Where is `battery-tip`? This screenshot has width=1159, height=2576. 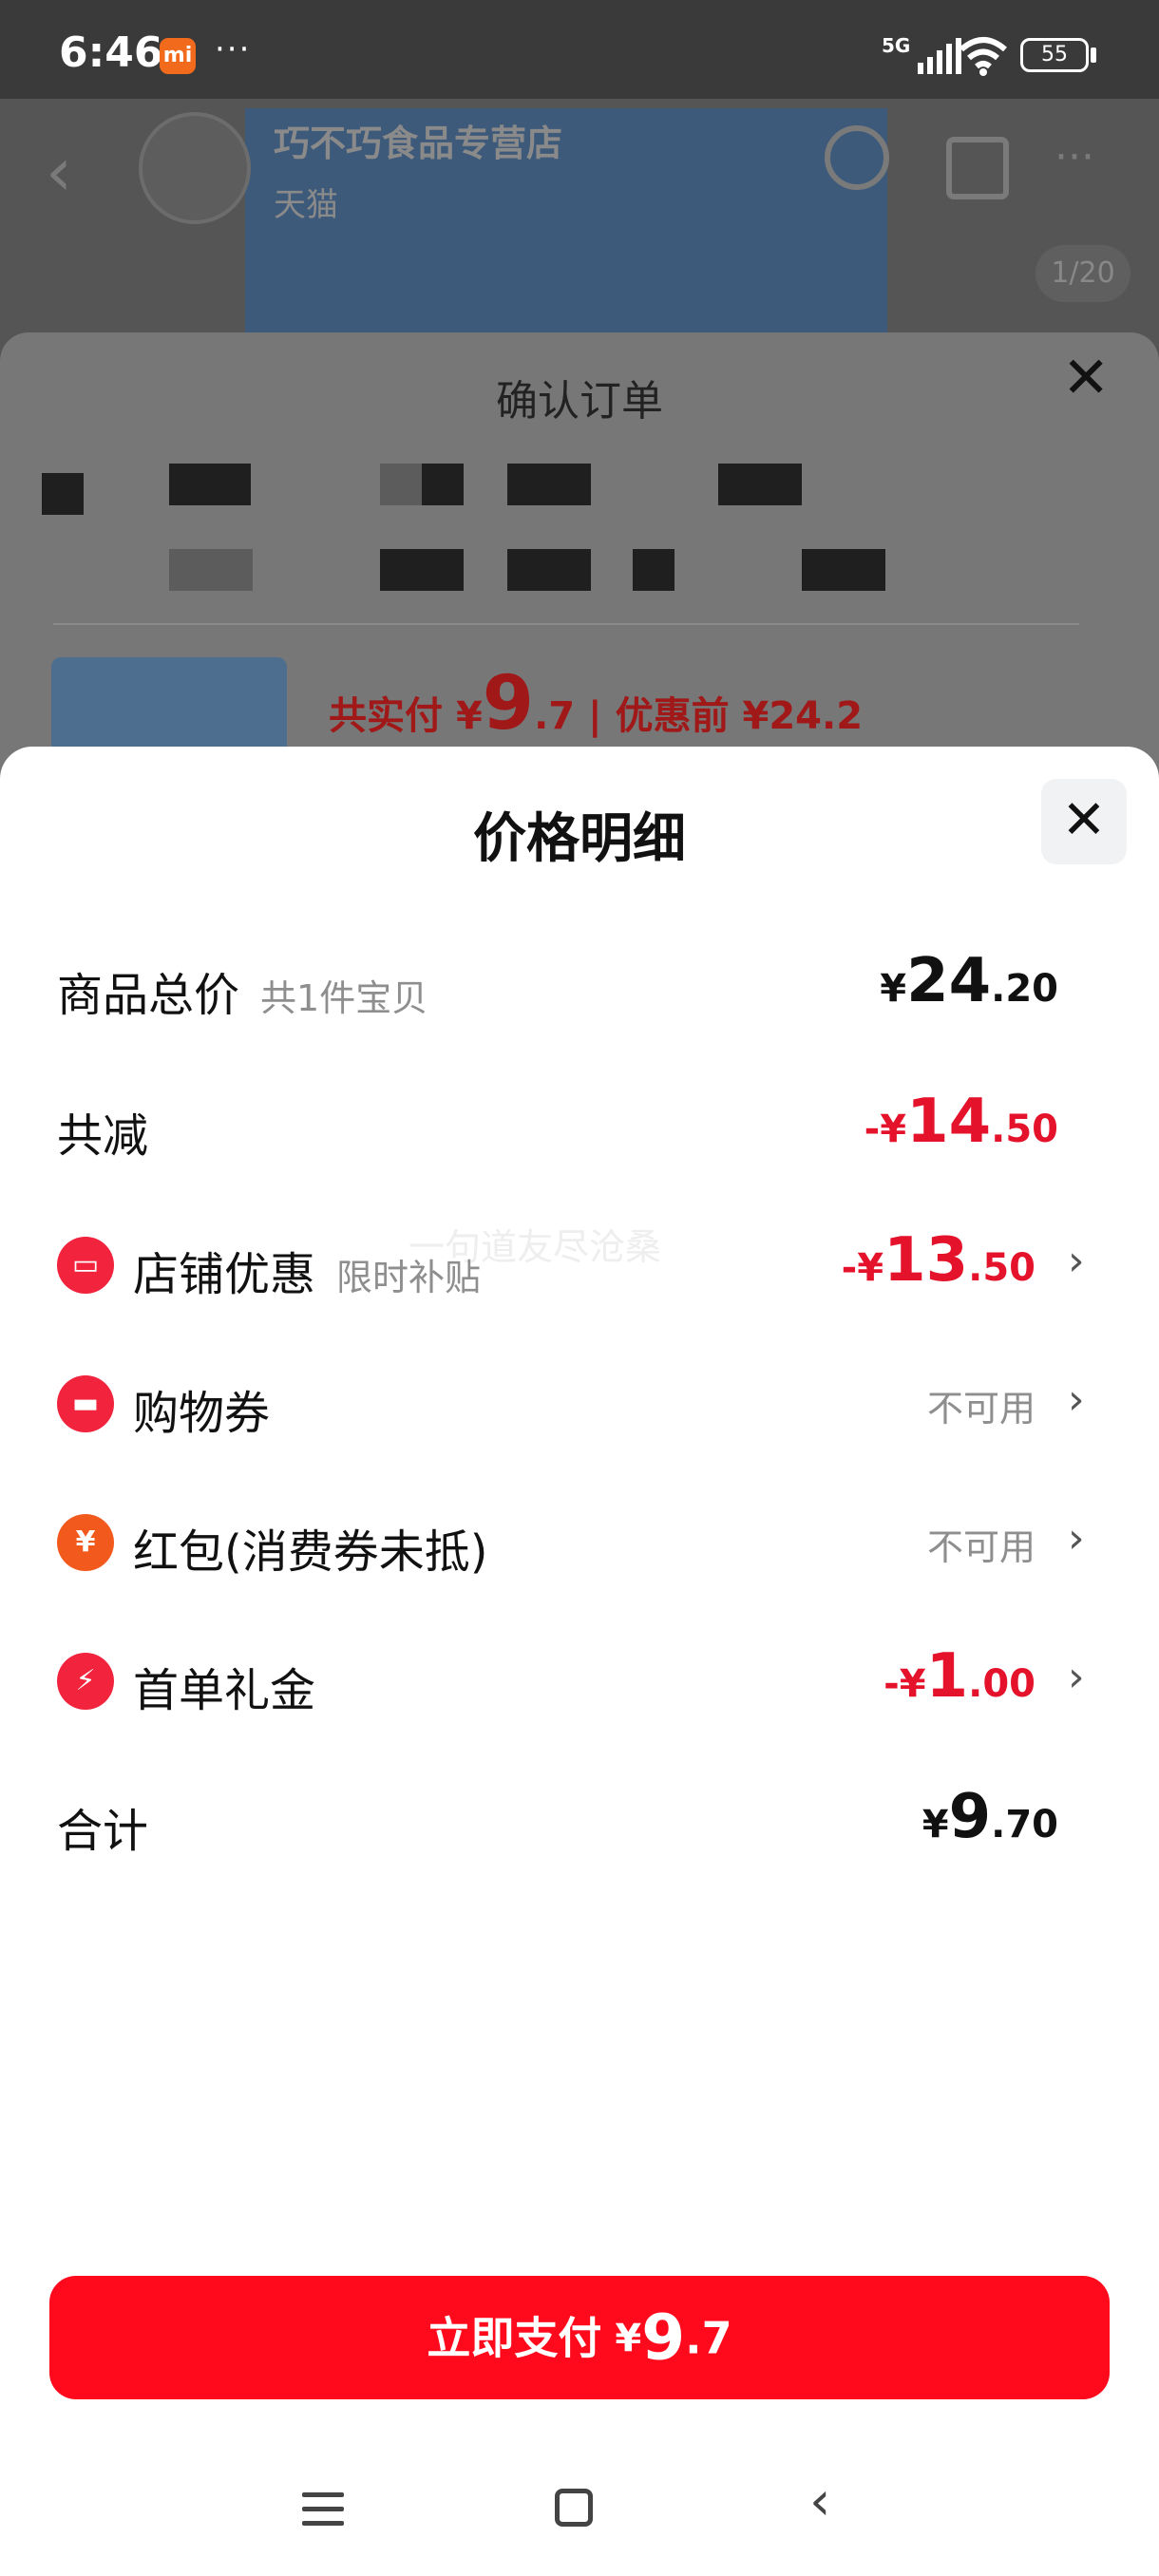 battery-tip is located at coordinates (1093, 55).